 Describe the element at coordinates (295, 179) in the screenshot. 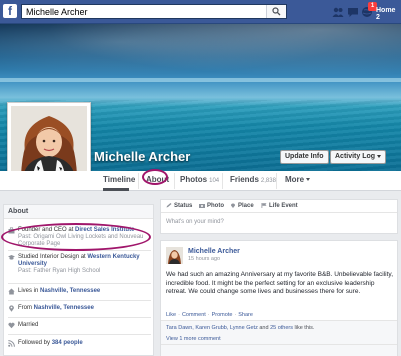

I see `tab-more-label: More` at that location.